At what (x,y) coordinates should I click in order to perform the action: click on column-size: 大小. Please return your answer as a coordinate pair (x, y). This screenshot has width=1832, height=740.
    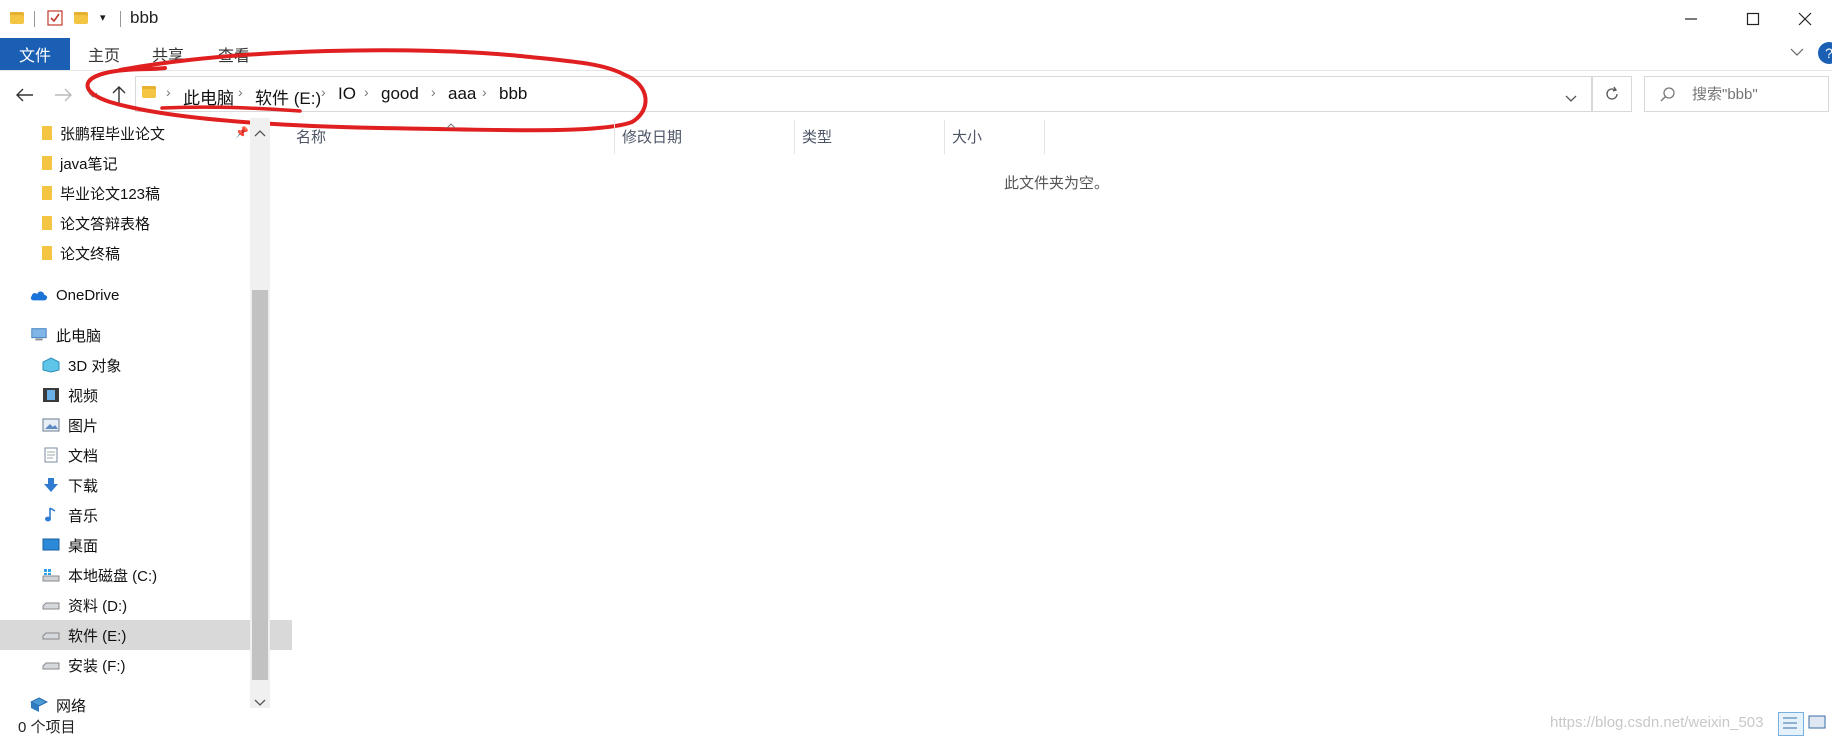
    Looking at the image, I should click on (967, 136).